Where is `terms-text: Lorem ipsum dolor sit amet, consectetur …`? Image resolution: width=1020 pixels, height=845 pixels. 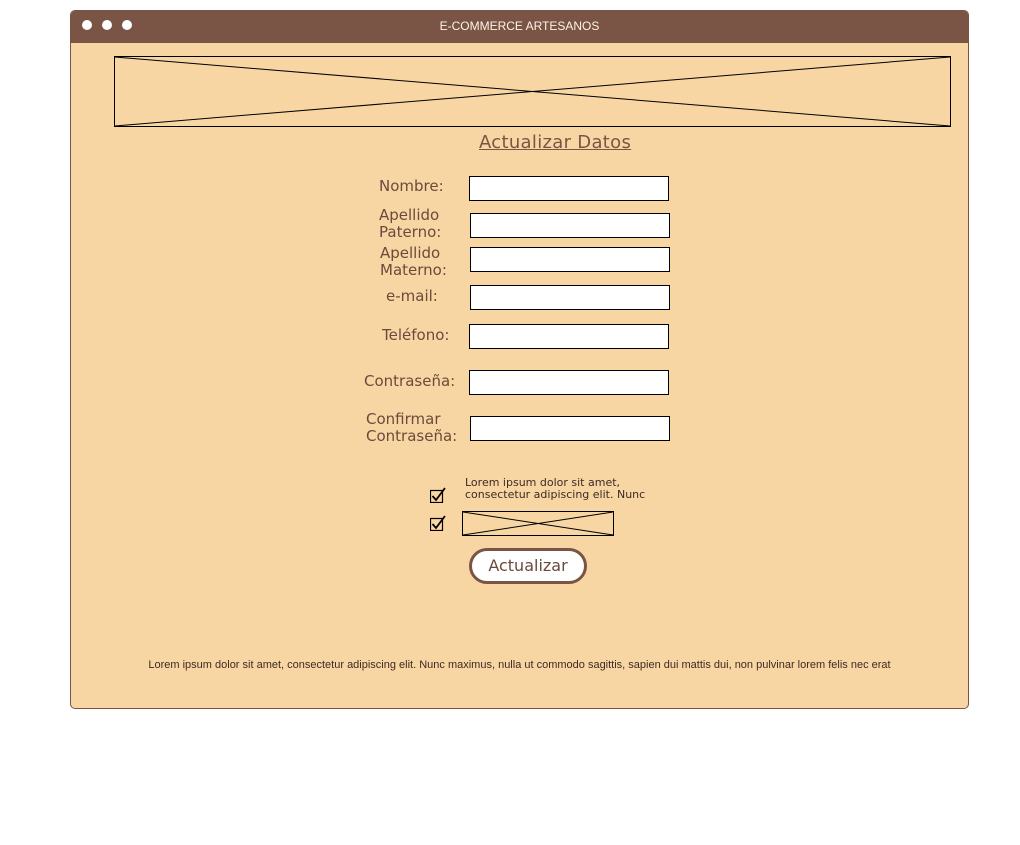 terms-text: Lorem ipsum dolor sit amet, consectetur … is located at coordinates (555, 488).